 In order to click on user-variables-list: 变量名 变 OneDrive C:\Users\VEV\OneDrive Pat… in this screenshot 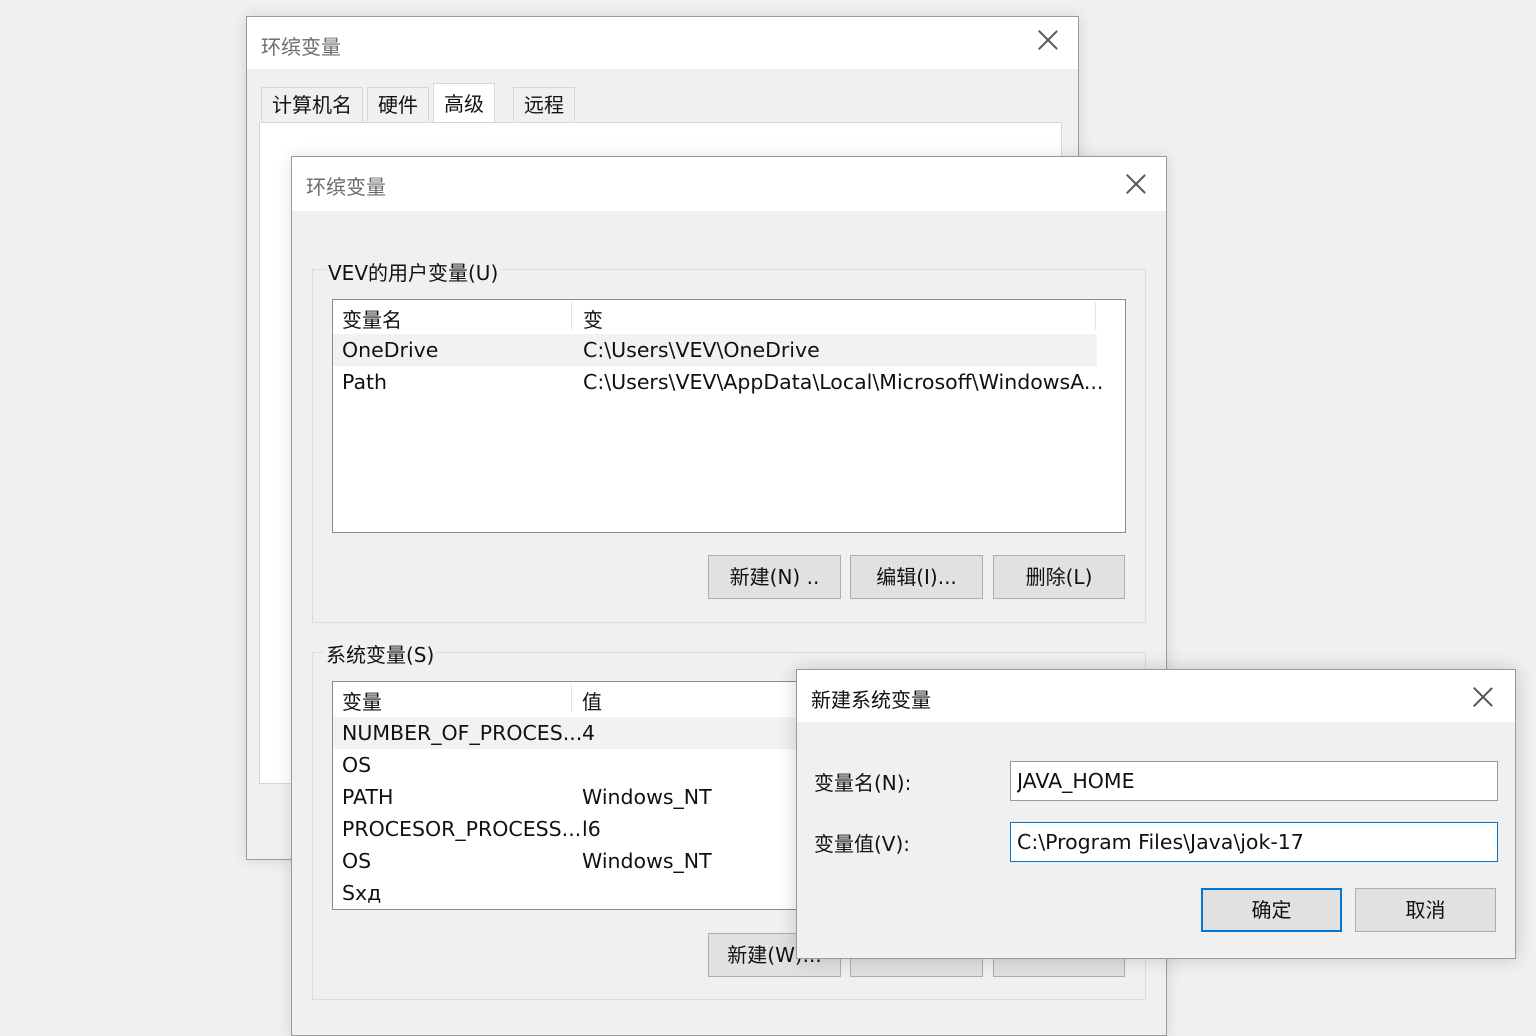, I will do `click(729, 416)`.